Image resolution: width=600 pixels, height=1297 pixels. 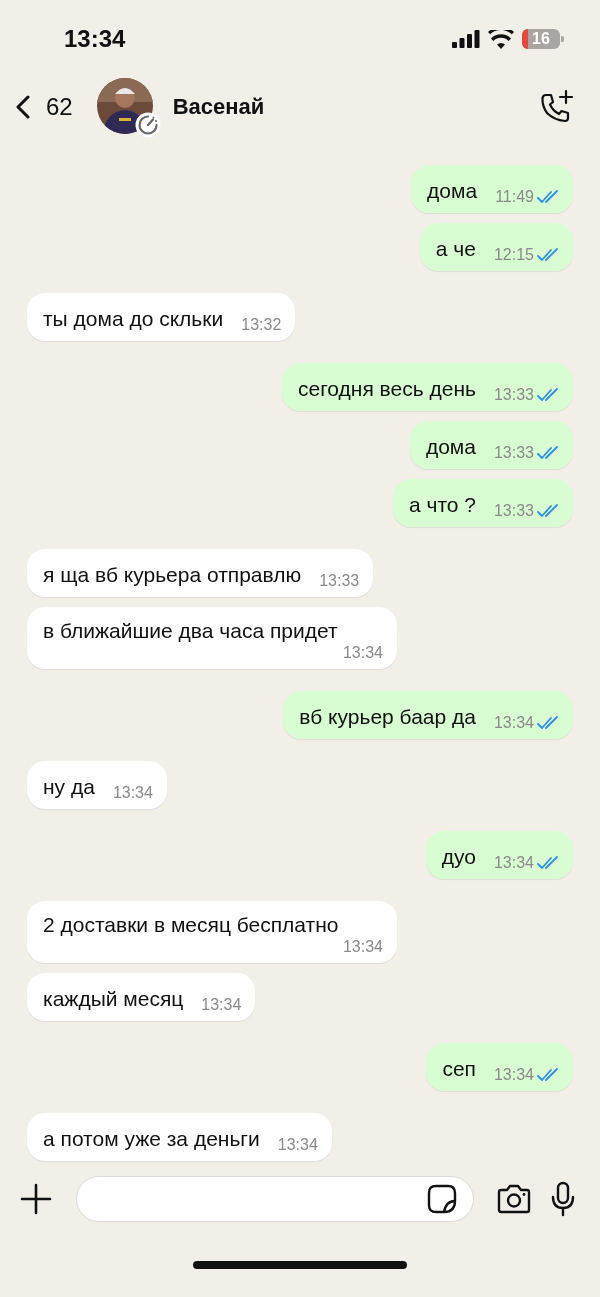 I want to click on message-text: я ща вб курьера отправлю, so click(x=172, y=575).